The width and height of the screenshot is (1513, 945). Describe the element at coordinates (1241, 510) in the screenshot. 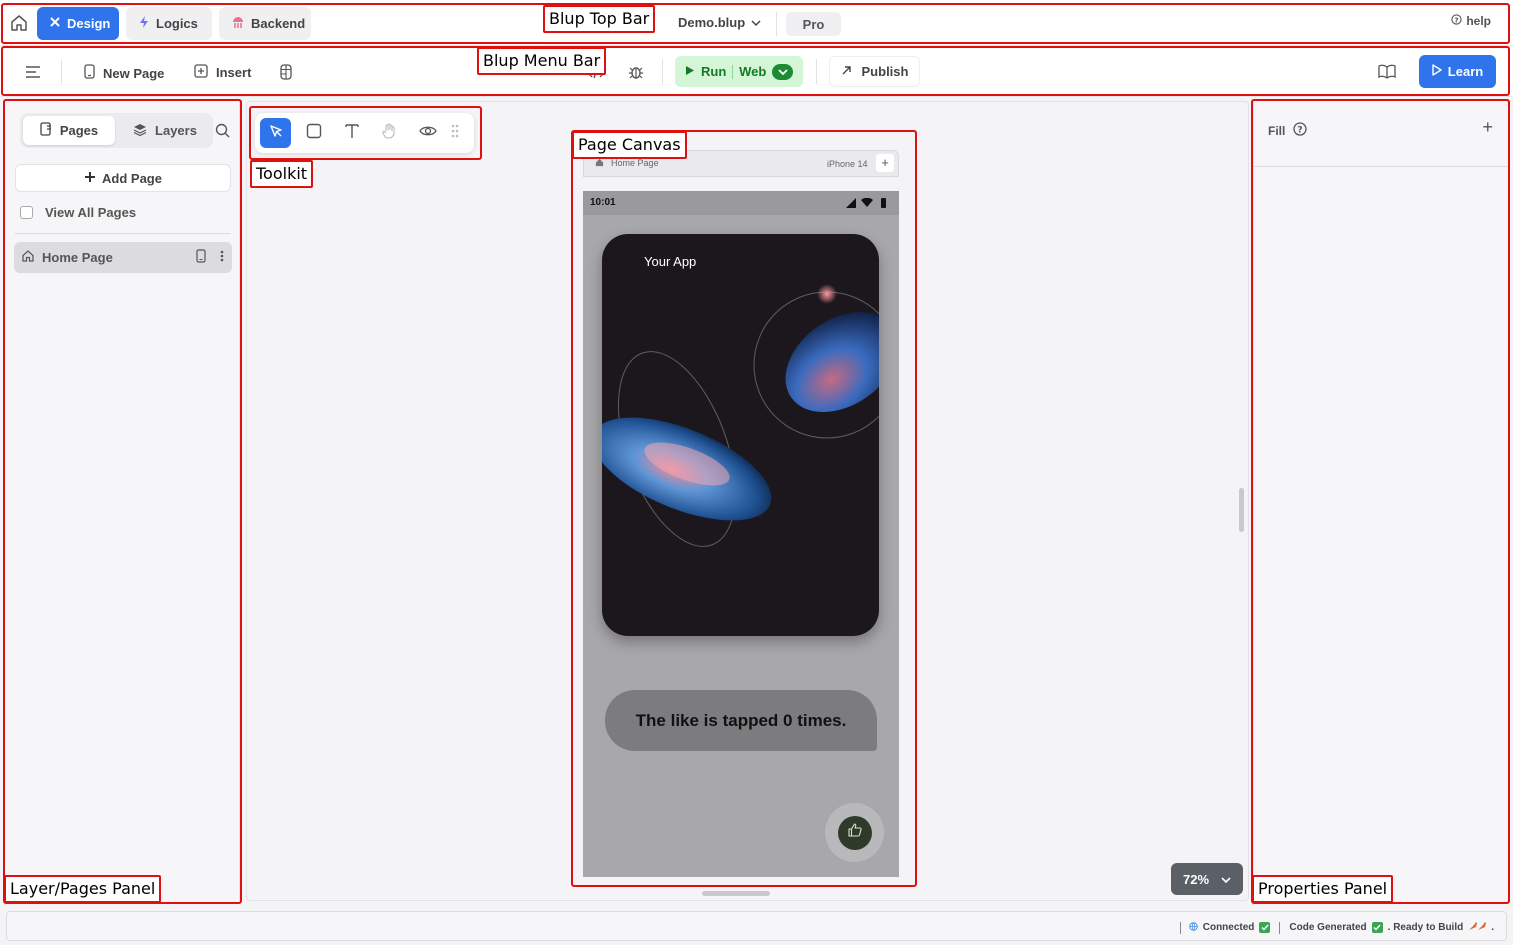

I see `vertical-scrollbar` at that location.